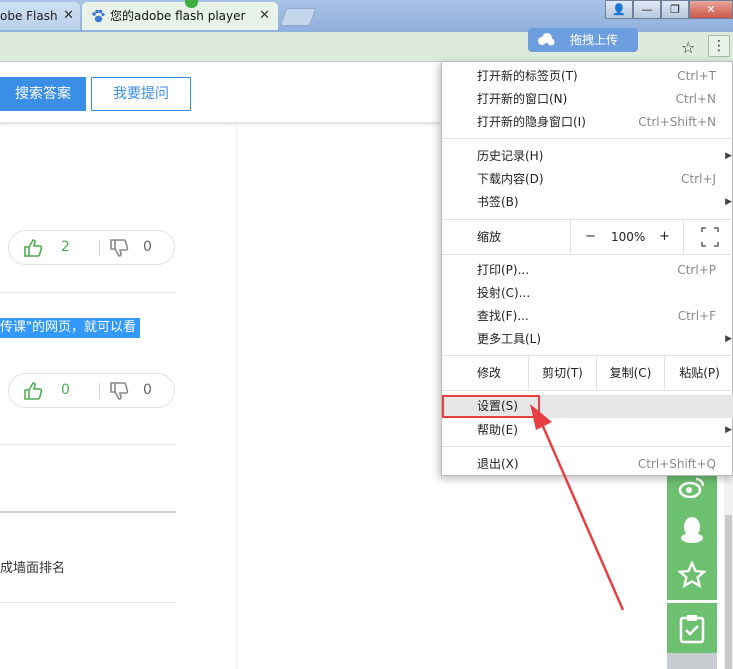 The height and width of the screenshot is (669, 733). Describe the element at coordinates (70, 328) in the screenshot. I see `selected-answer-text: 传课"的网页，就可以看` at that location.